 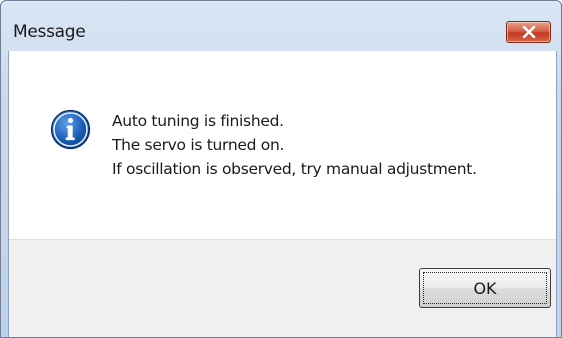 What do you see at coordinates (198, 145) in the screenshot?
I see `message-line: The servo is turned on.` at bounding box center [198, 145].